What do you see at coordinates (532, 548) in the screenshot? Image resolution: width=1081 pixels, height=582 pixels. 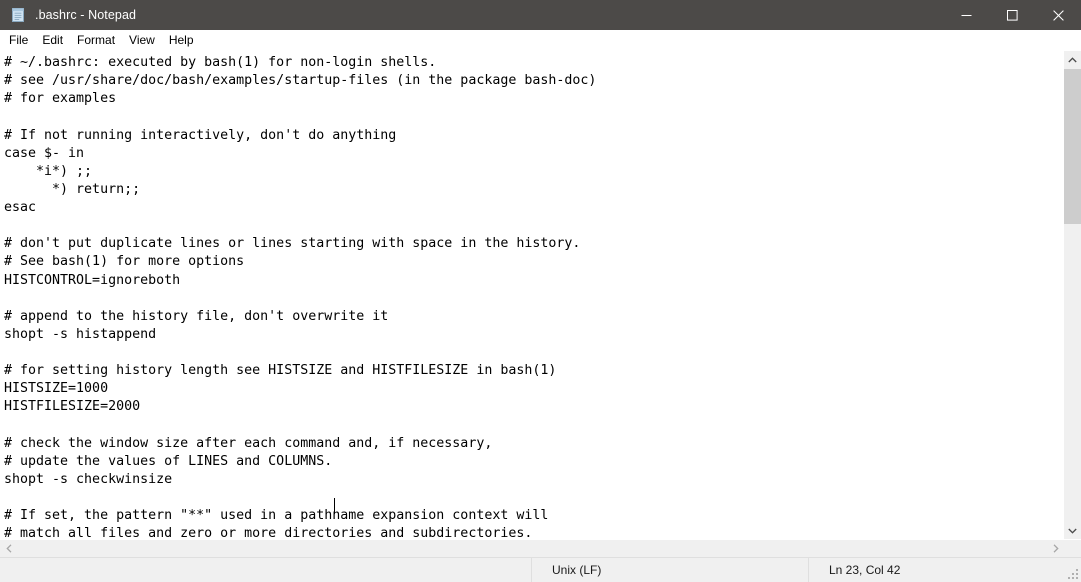 I see `horizontal-scrollbar-track` at bounding box center [532, 548].